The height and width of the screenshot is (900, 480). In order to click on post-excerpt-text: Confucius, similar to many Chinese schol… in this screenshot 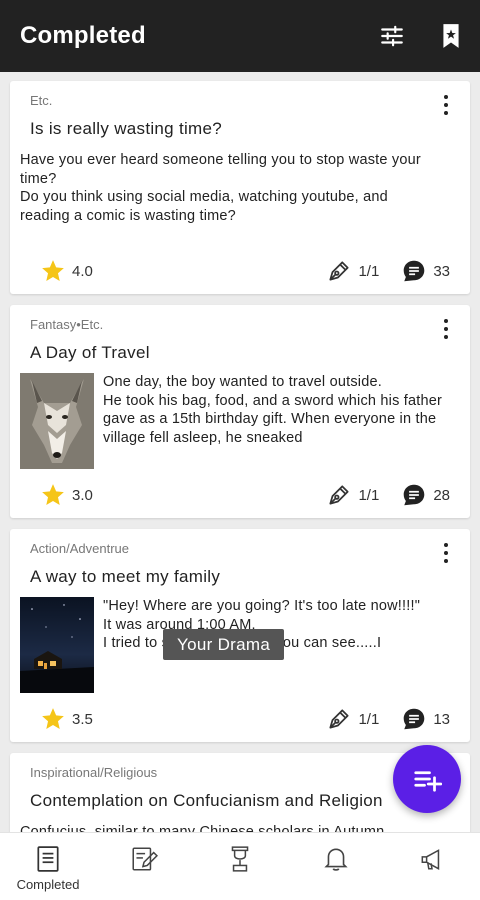, I will do `click(202, 828)`.